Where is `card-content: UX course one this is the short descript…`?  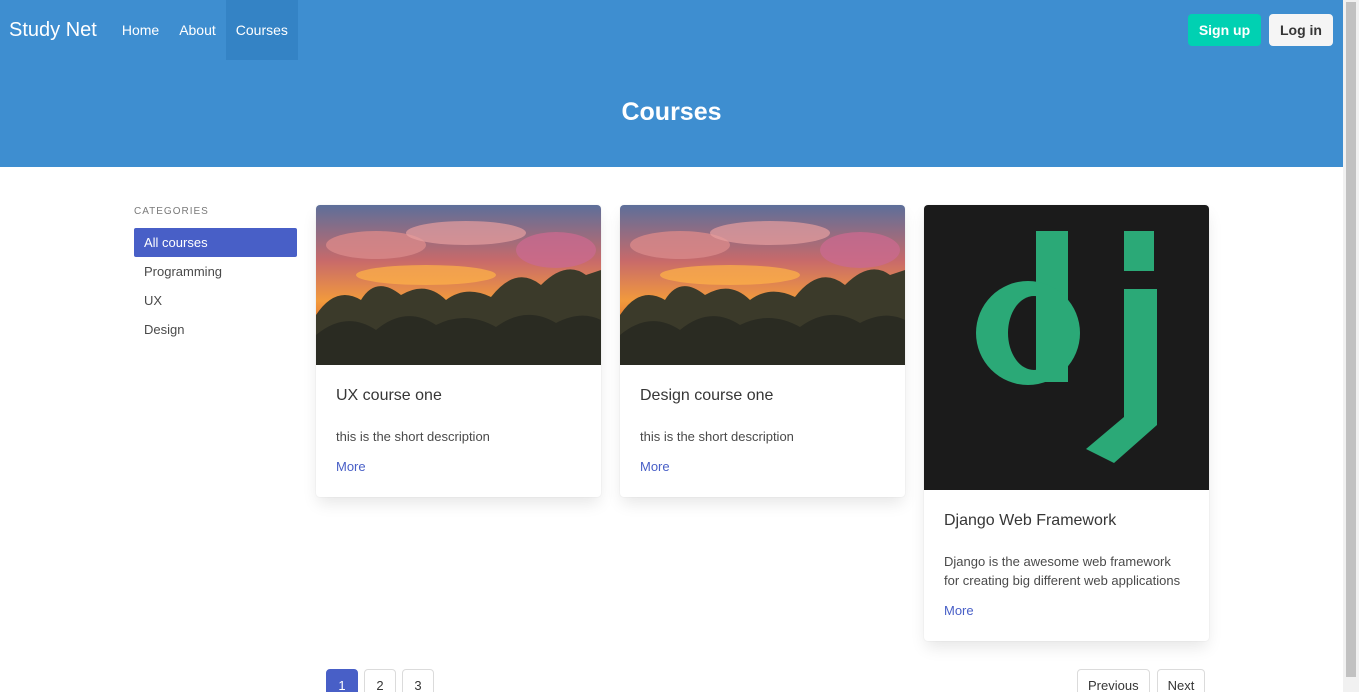 card-content: UX course one this is the short descript… is located at coordinates (458, 430).